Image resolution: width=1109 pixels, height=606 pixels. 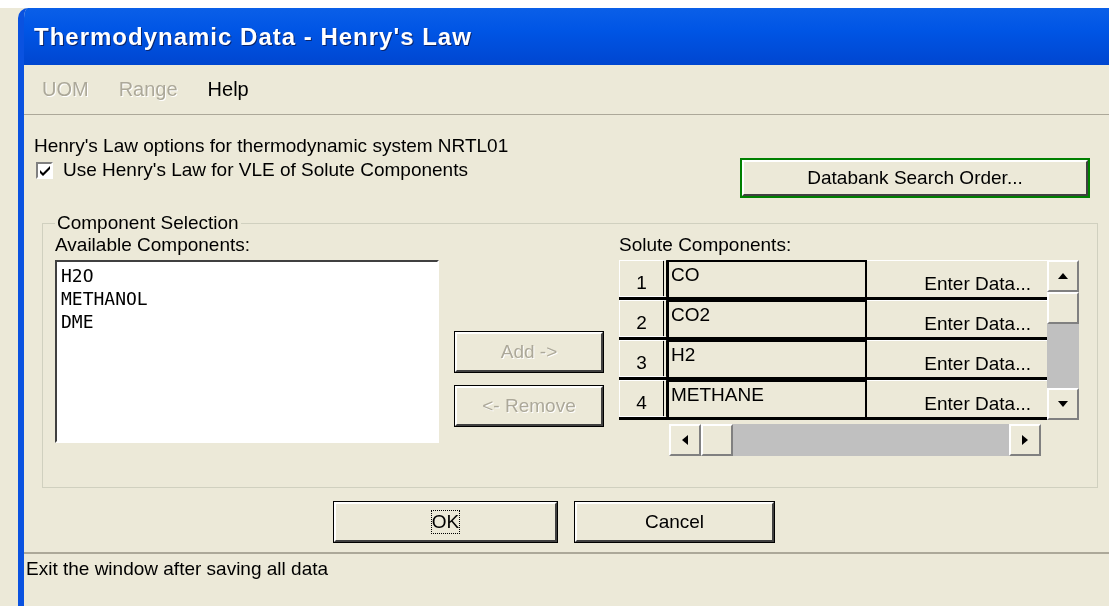 What do you see at coordinates (247, 321) in the screenshot?
I see `list-item: DME` at bounding box center [247, 321].